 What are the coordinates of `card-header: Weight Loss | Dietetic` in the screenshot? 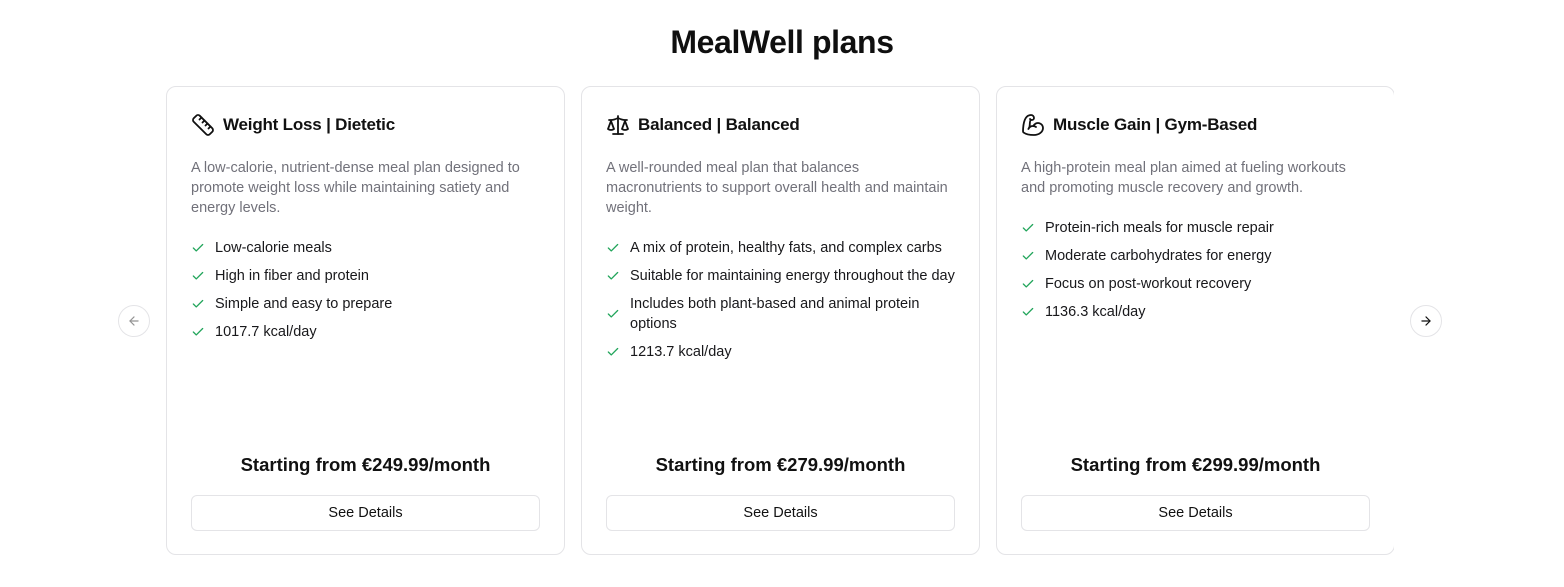 It's located at (365, 125).